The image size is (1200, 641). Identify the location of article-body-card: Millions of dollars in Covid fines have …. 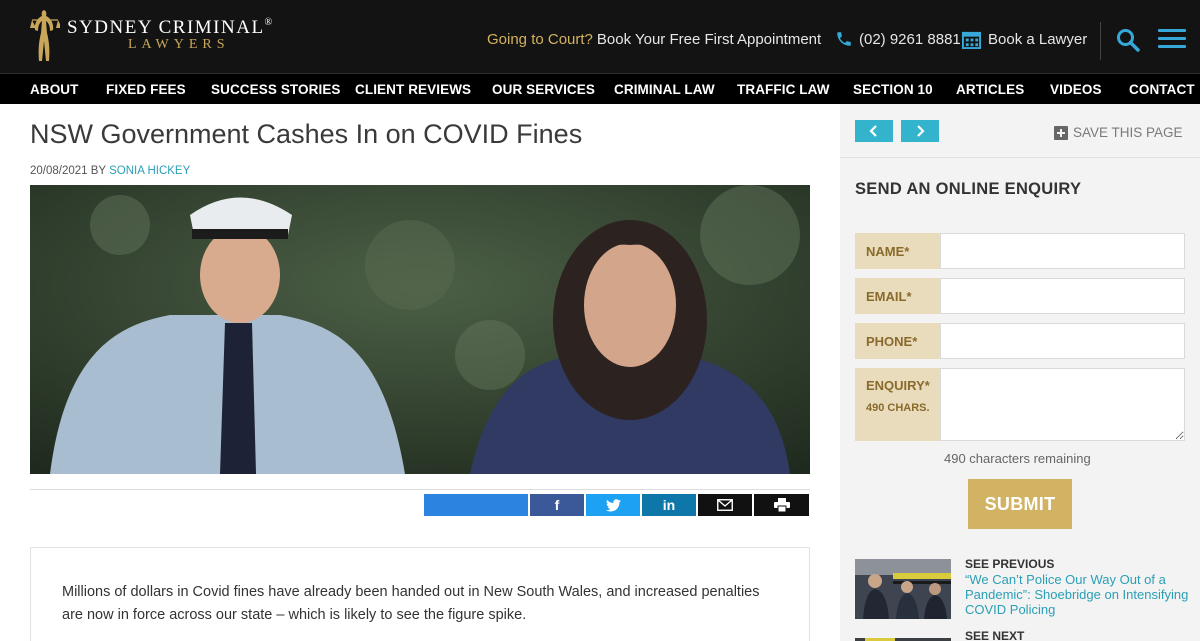
(420, 594).